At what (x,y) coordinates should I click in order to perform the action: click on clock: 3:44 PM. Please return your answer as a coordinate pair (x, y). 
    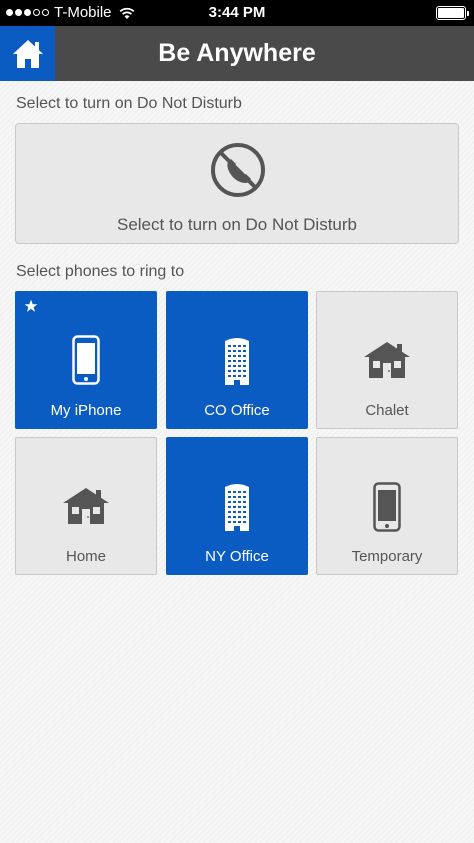
    Looking at the image, I should click on (237, 12).